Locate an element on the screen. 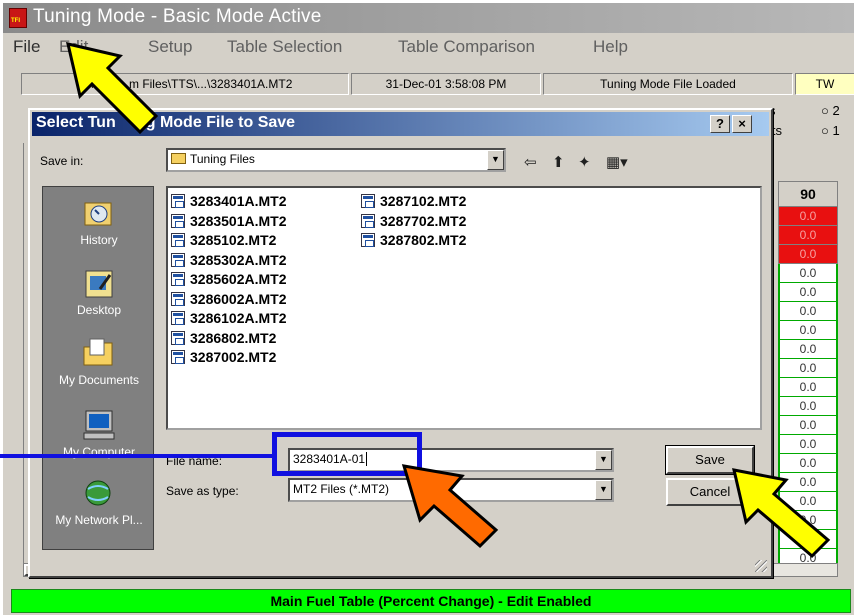 This screenshot has width=854, height=615. file-item: 3285302A.MT2 is located at coordinates (228, 260).